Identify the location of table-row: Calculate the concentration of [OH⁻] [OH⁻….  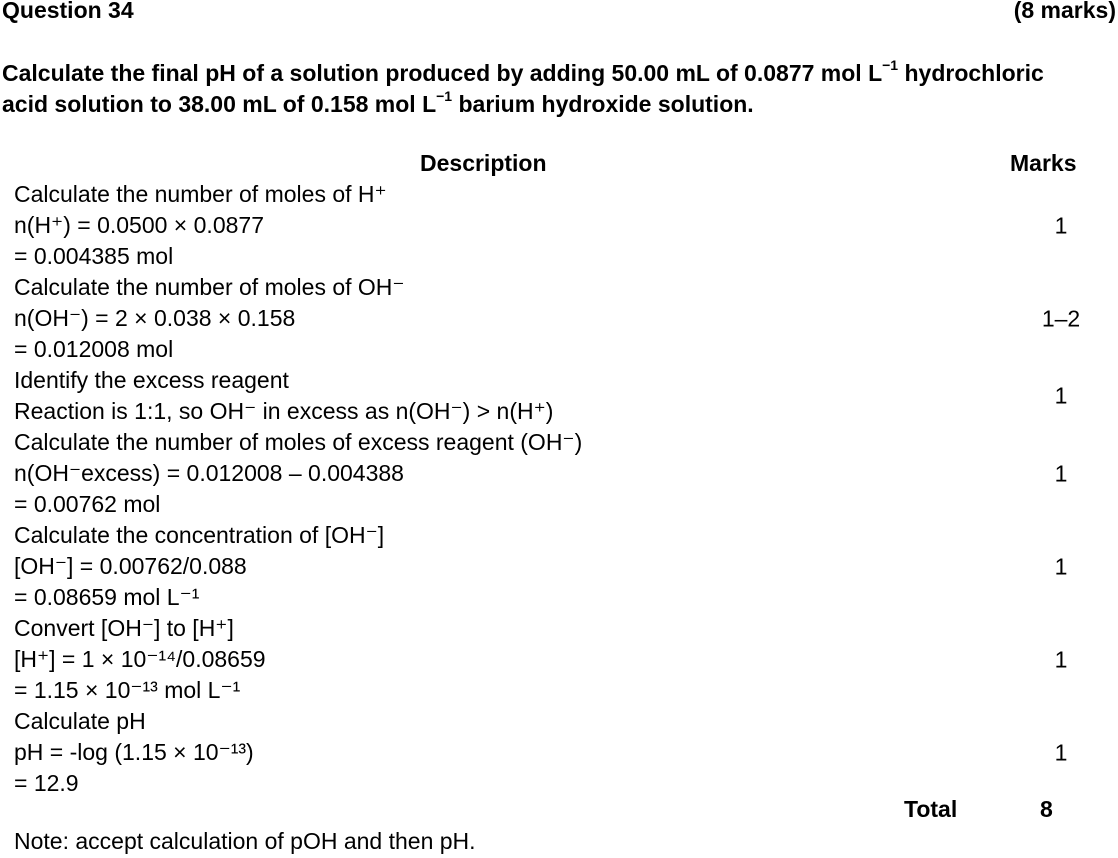
(559, 566).